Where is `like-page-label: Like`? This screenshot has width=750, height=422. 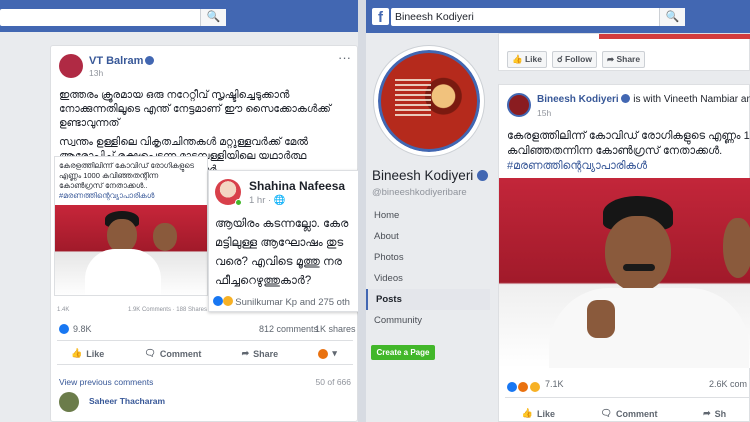
like-page-label: Like is located at coordinates (533, 59).